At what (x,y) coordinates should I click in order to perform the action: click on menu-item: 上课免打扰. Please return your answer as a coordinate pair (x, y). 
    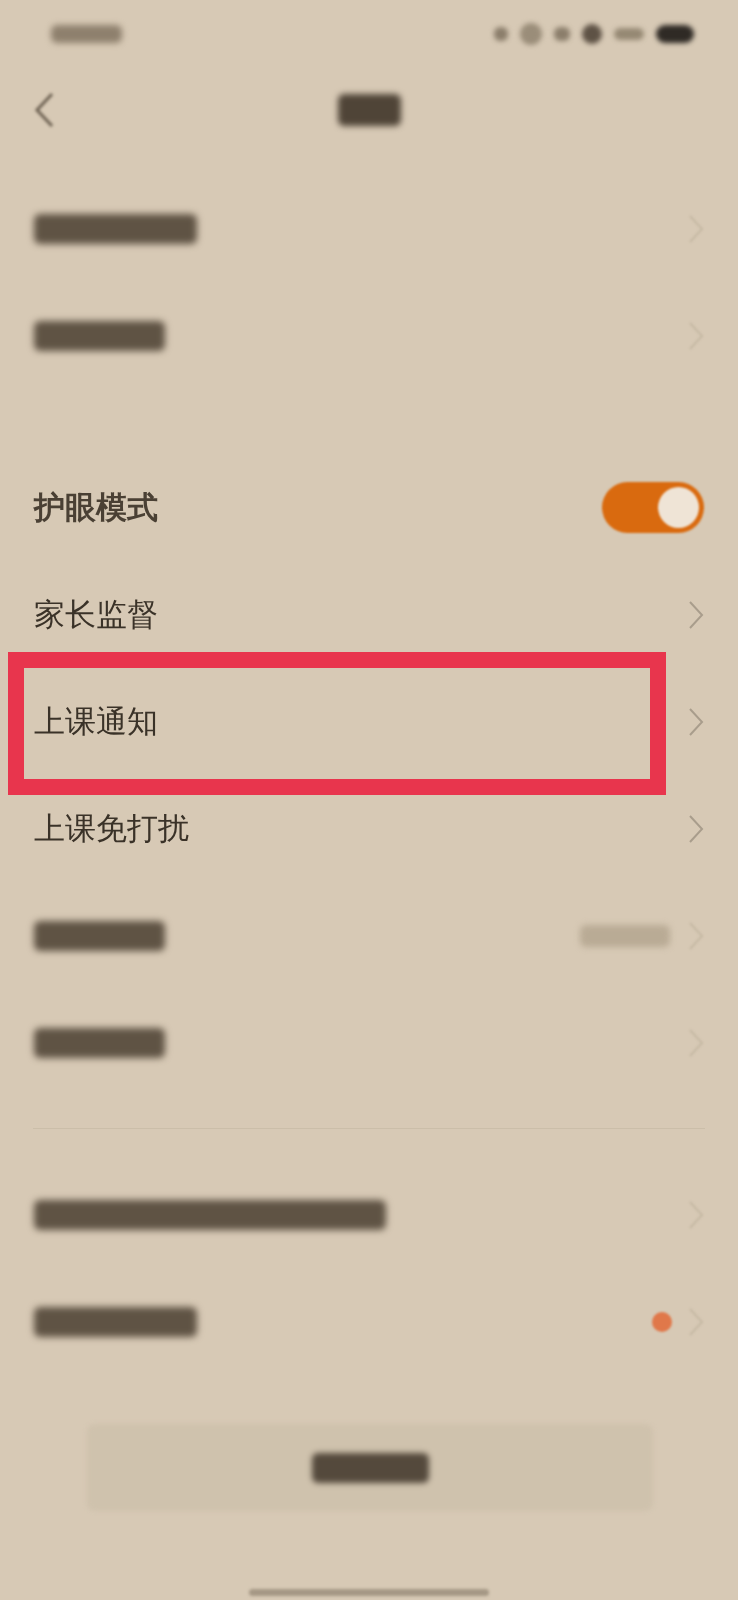
    Looking at the image, I should click on (111, 828).